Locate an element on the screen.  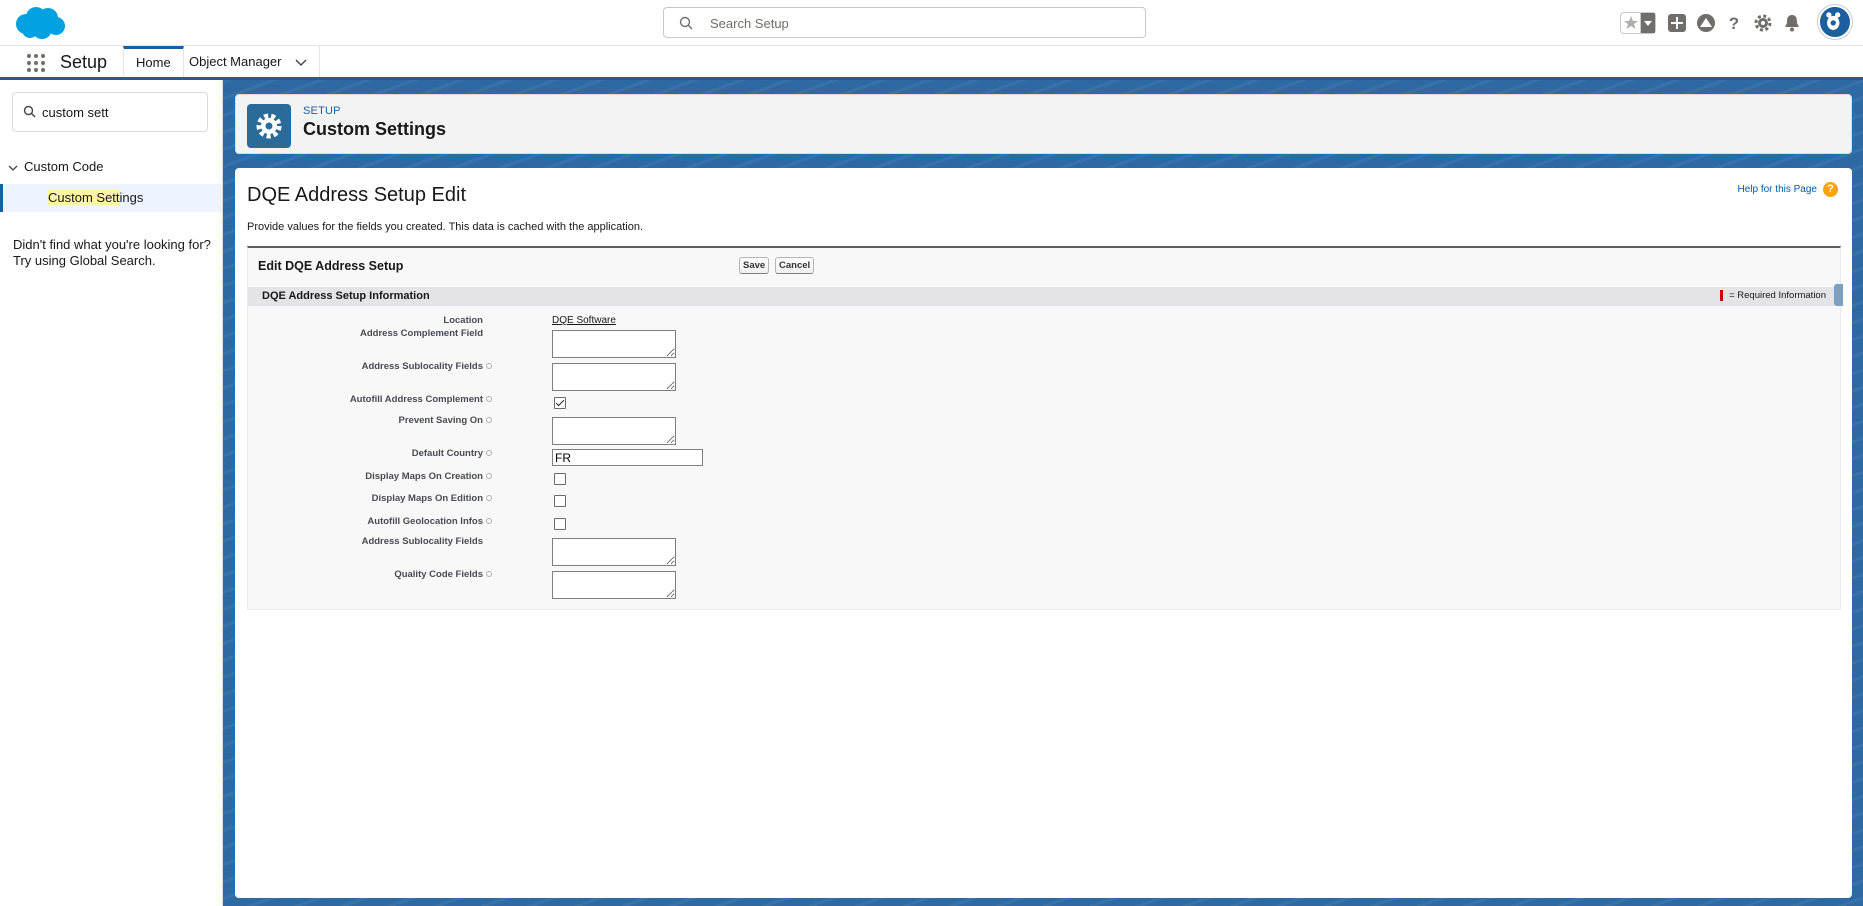
app-name: Setup is located at coordinates (84, 62).